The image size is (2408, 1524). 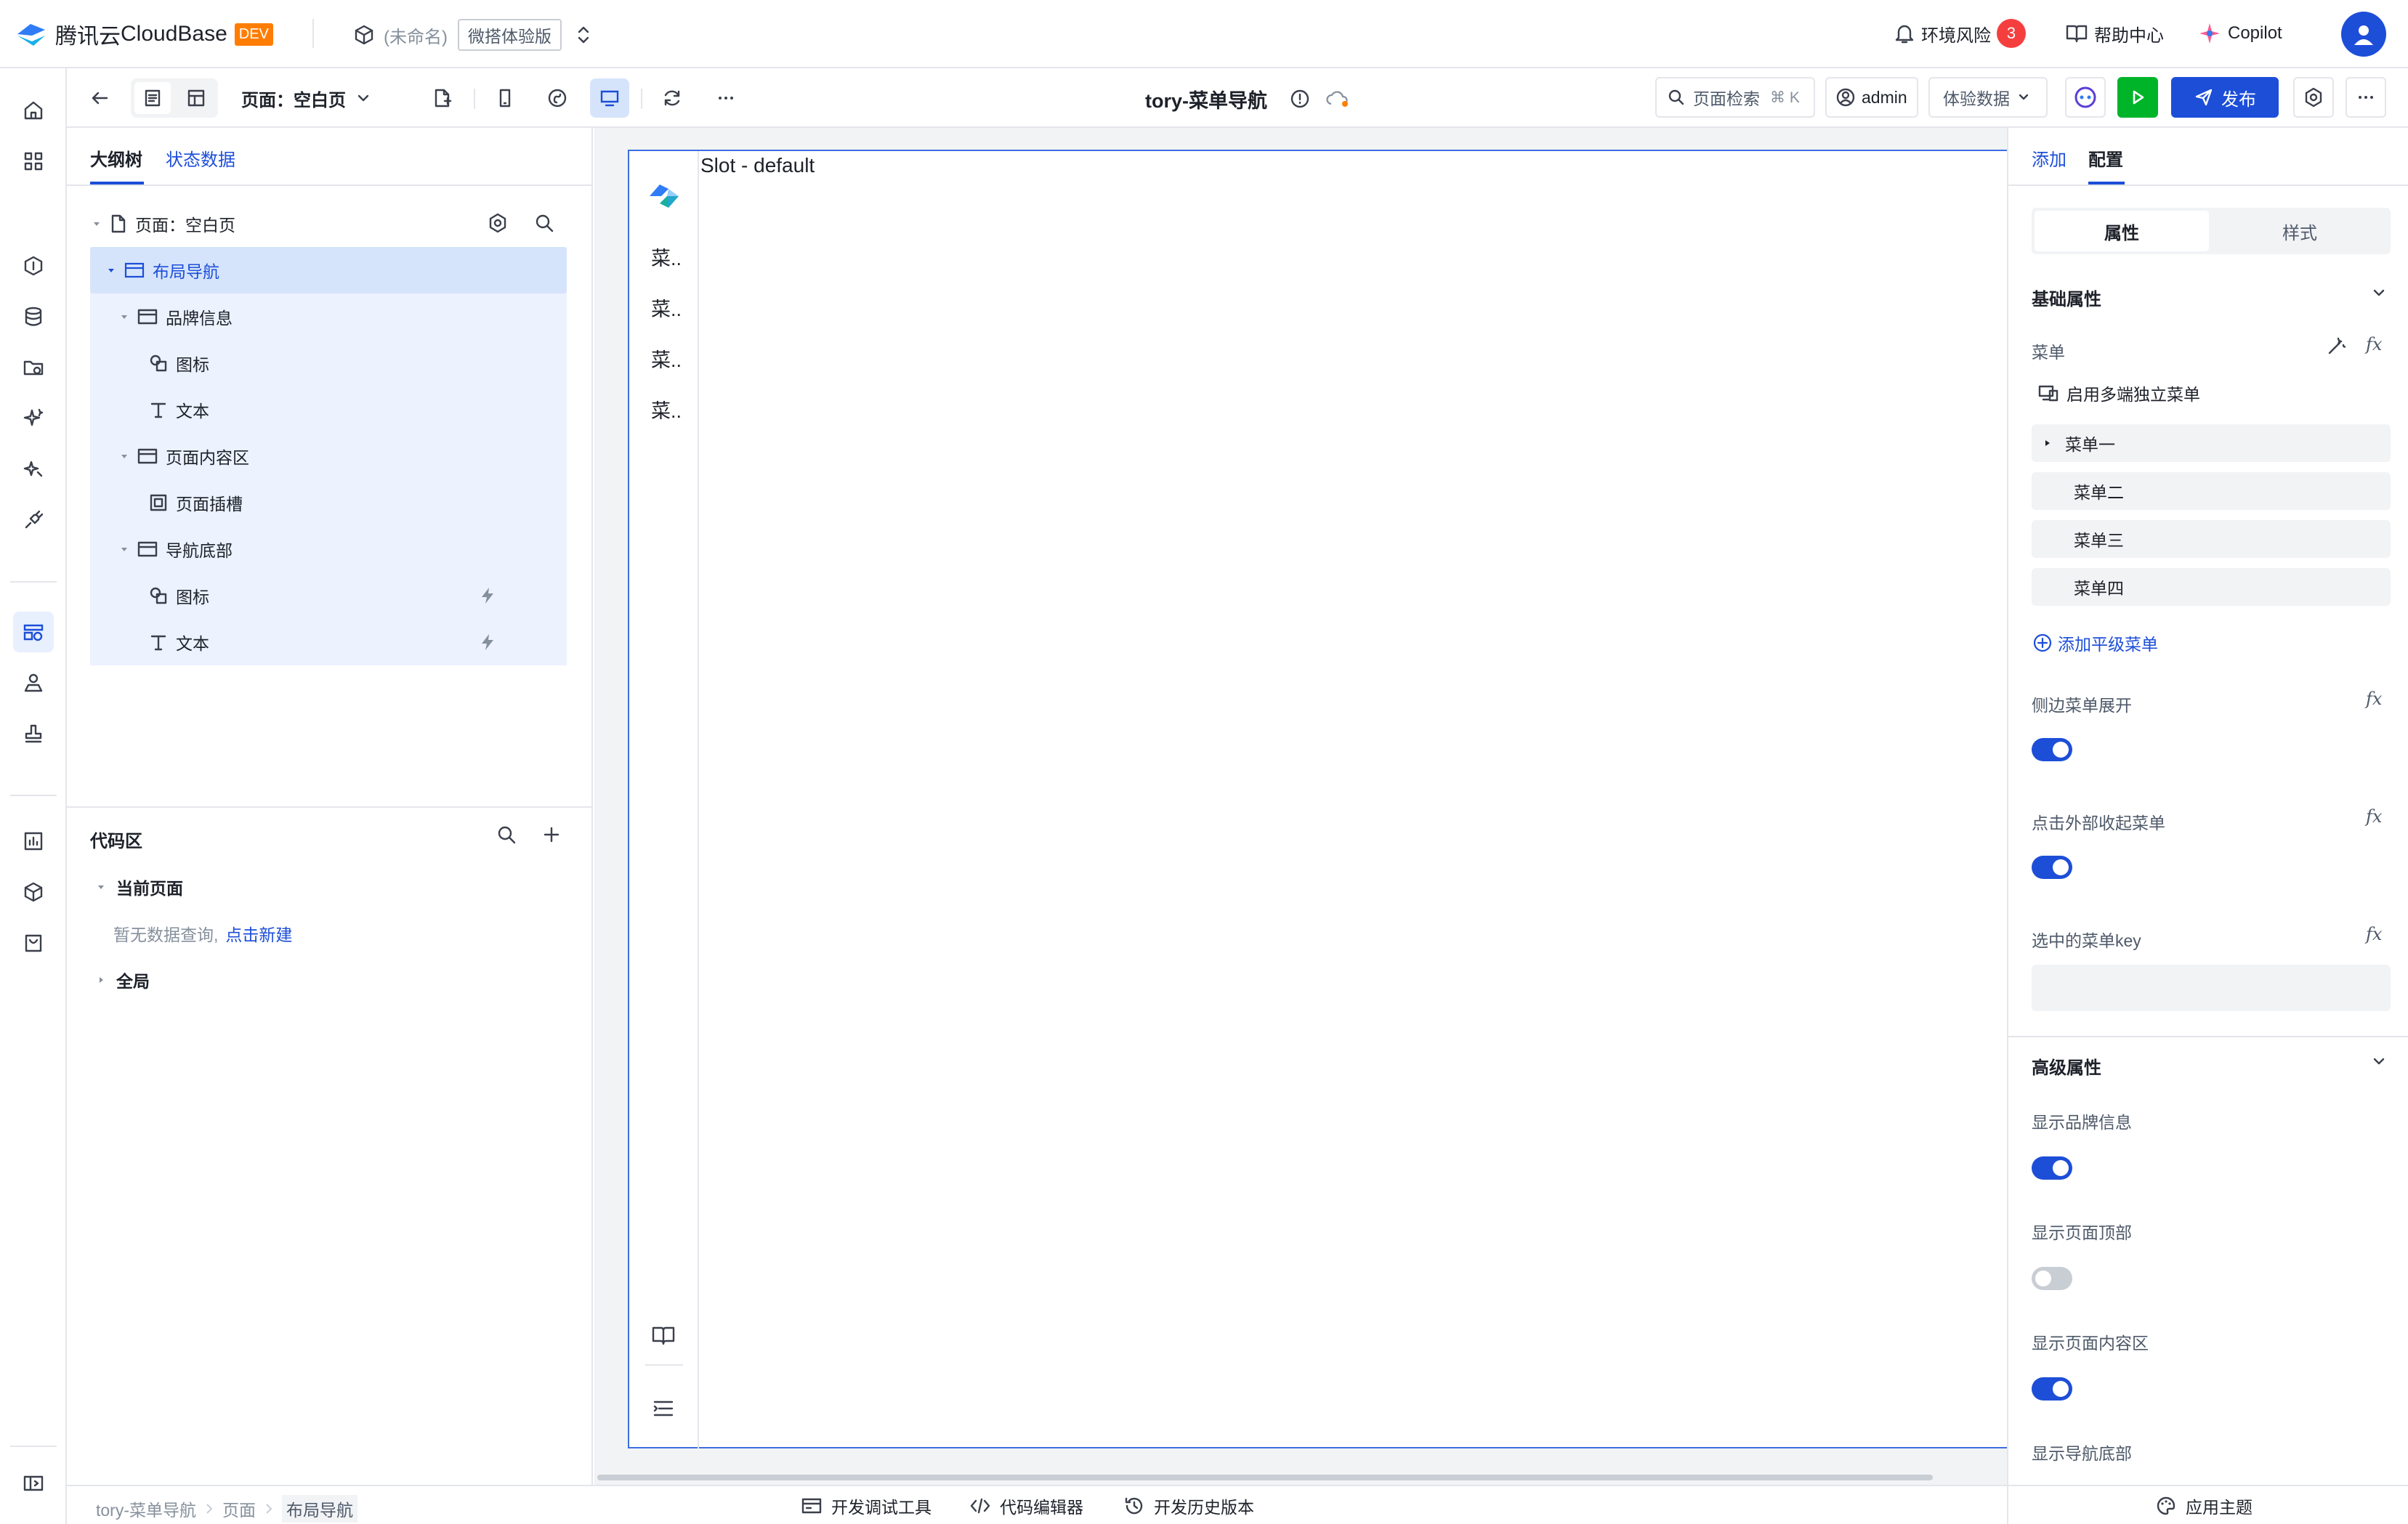 What do you see at coordinates (258, 934) in the screenshot?
I see `create-query-link: 点击新建` at bounding box center [258, 934].